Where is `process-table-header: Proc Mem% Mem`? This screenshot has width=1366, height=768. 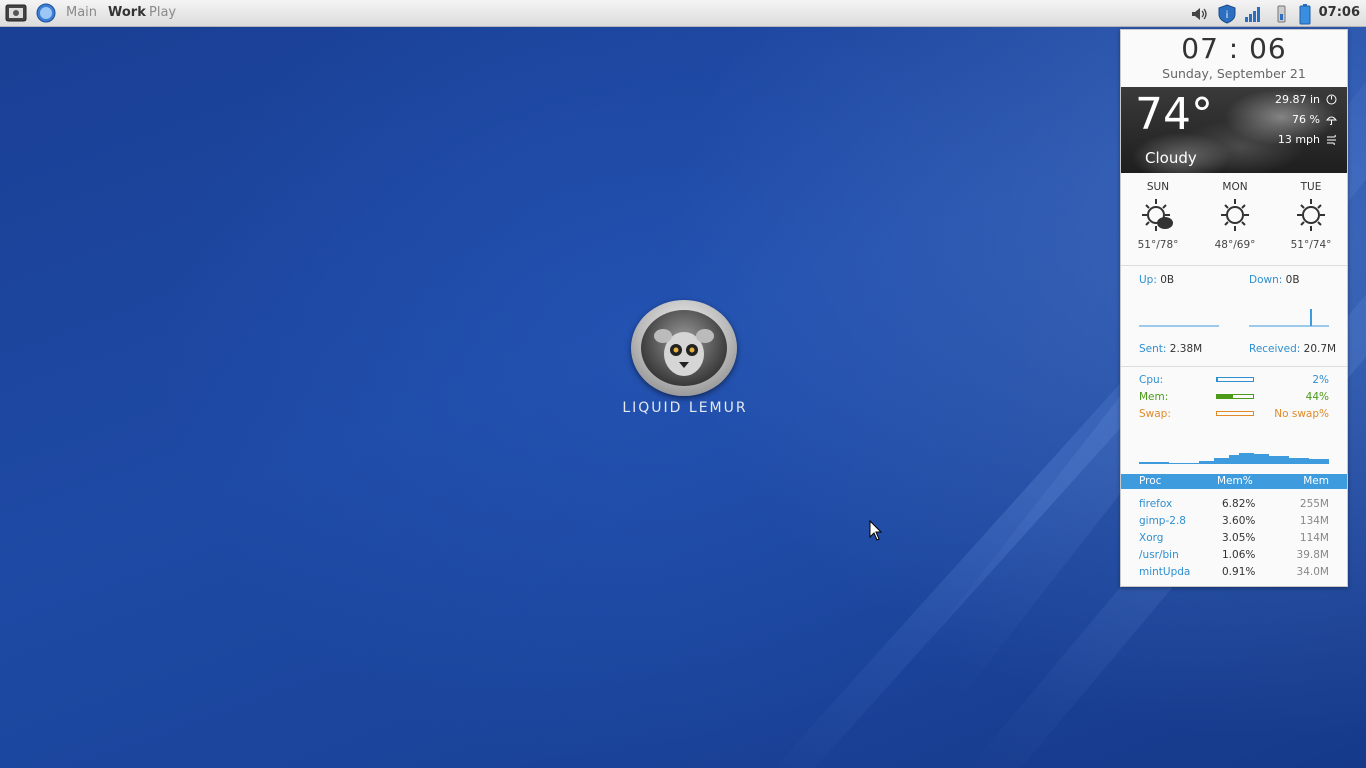
process-table-header: Proc Mem% Mem is located at coordinates (1234, 481).